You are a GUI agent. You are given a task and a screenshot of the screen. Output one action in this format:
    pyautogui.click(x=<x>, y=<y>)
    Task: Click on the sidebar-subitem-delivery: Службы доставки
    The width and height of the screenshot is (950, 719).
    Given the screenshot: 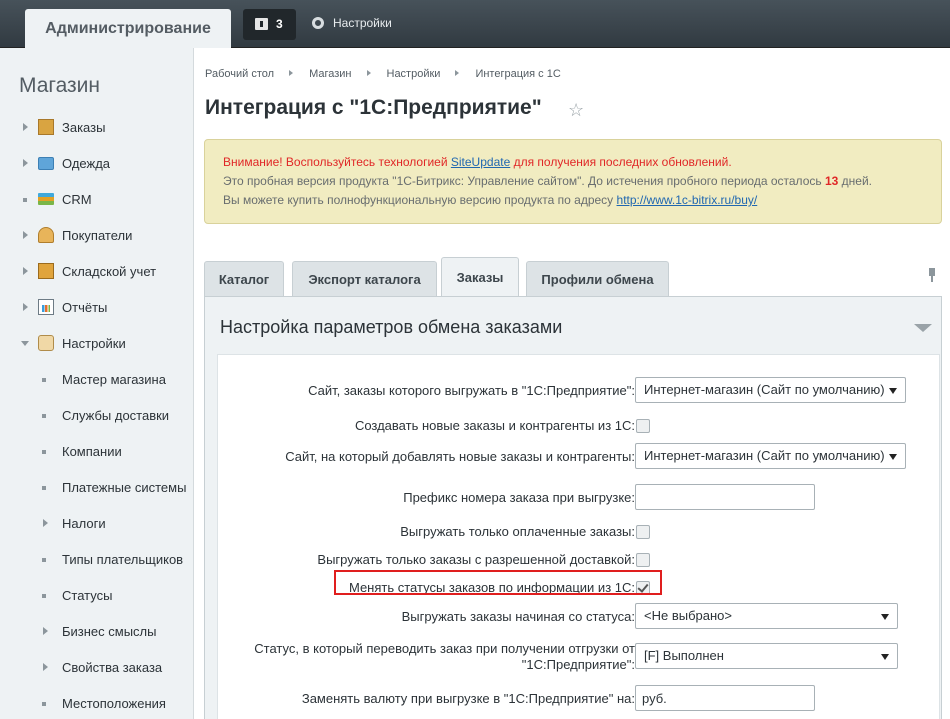 What is the action you would take?
    pyautogui.click(x=97, y=416)
    